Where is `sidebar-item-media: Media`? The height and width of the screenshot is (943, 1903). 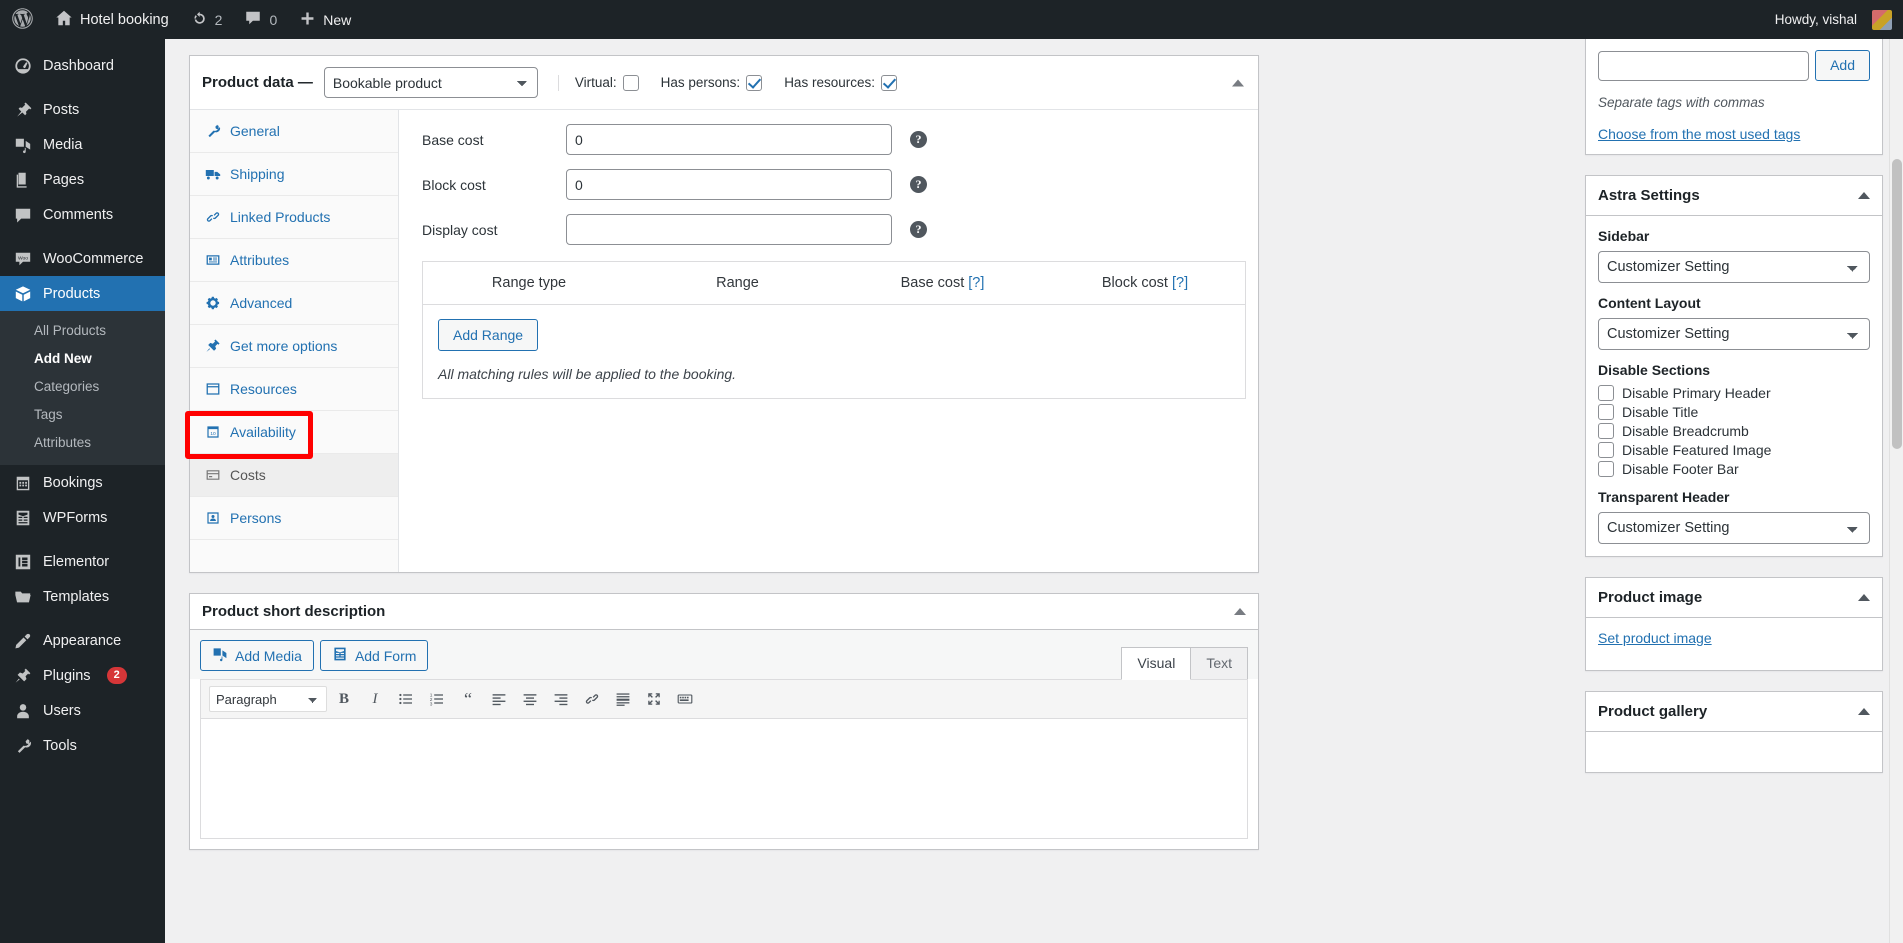 sidebar-item-media: Media is located at coordinates (82, 144).